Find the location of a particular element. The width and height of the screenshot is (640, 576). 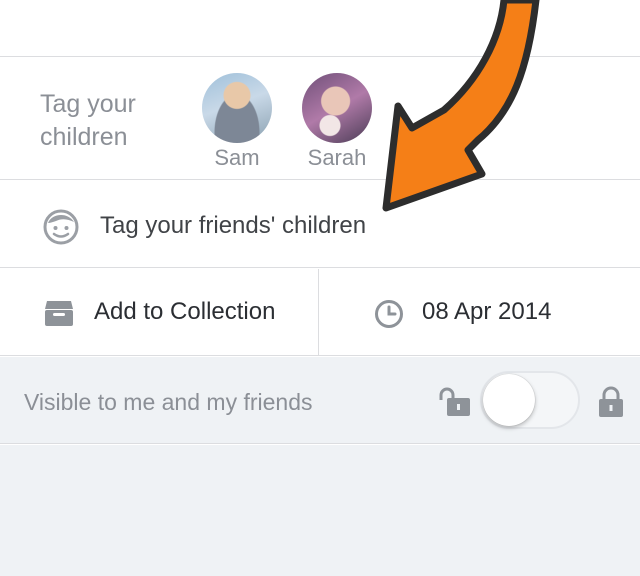

date-value: 08 Apr 2014 is located at coordinates (487, 311).